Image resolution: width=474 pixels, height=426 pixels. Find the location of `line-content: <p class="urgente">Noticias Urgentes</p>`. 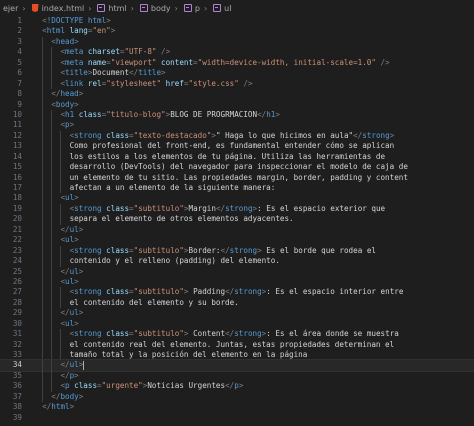

line-content: <p class="urgente">Noticias Urgentes</p> is located at coordinates (151, 386).